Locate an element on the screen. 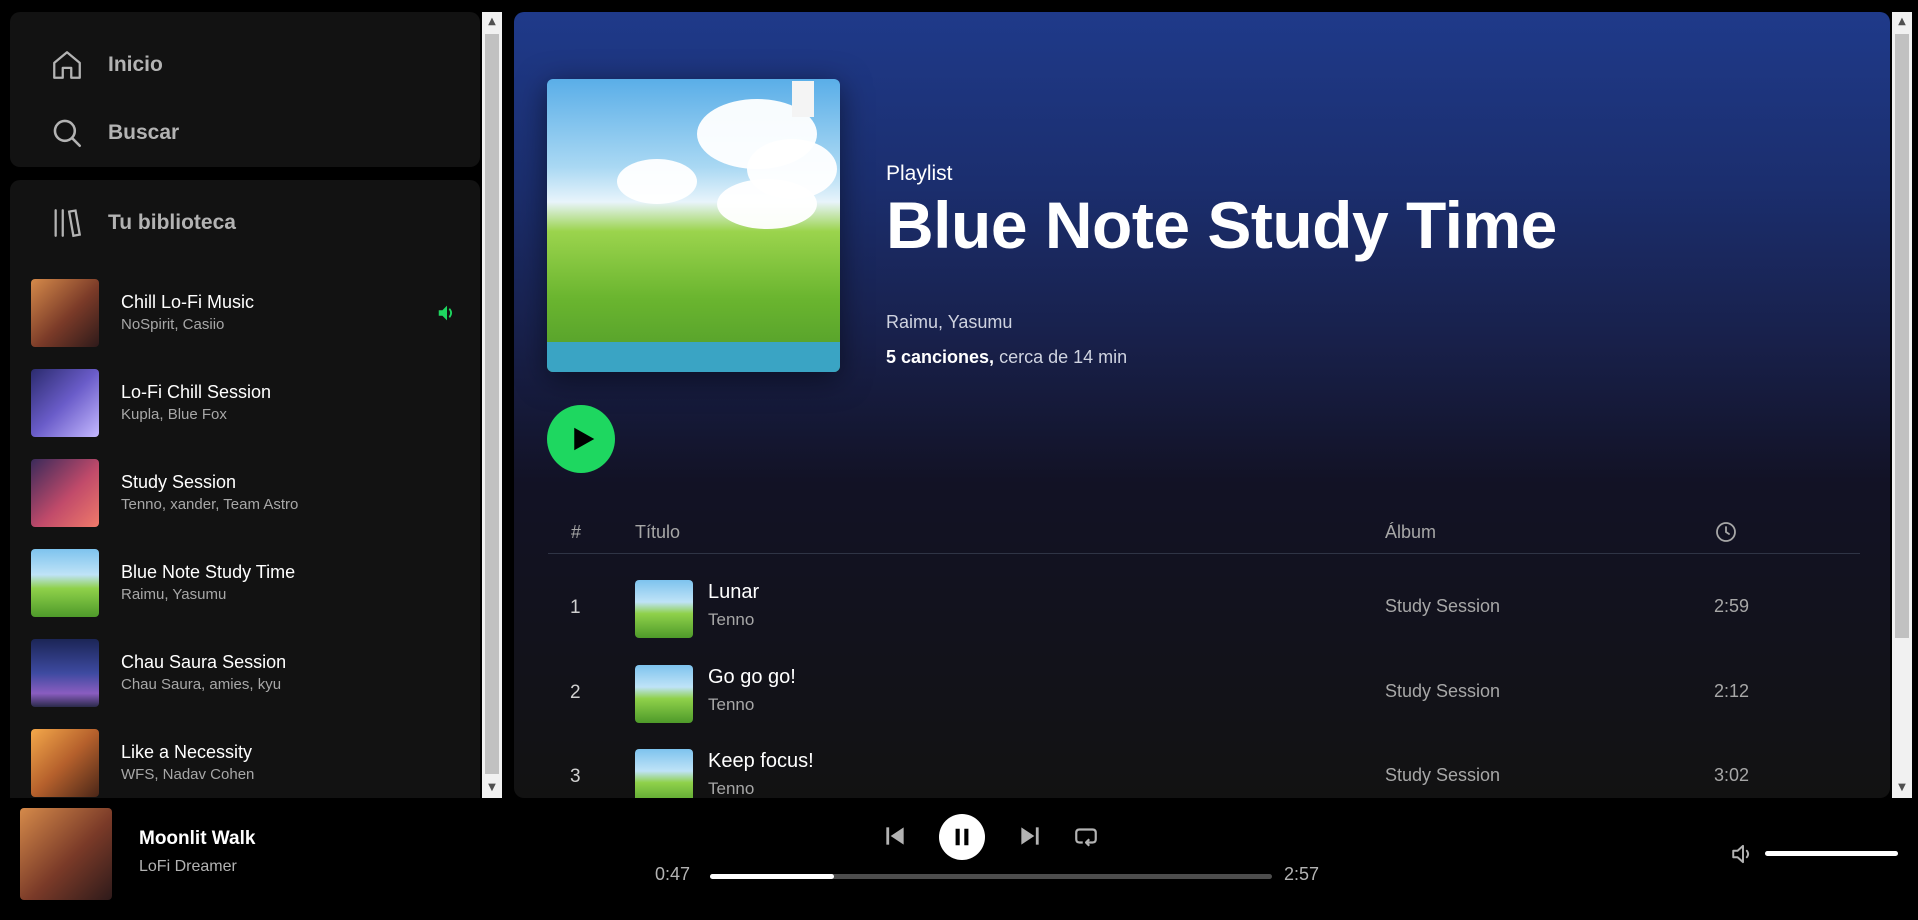 The image size is (1918, 920). library-item-subtitle: Tenno, xander, Team Astro is located at coordinates (210, 504).